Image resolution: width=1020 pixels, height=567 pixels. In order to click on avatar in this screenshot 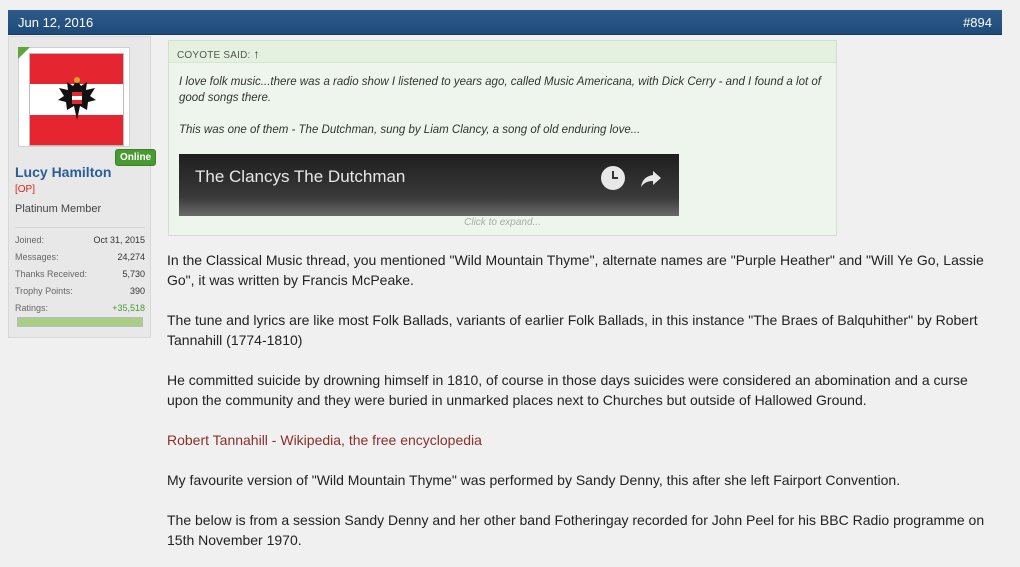, I will do `click(74, 97)`.